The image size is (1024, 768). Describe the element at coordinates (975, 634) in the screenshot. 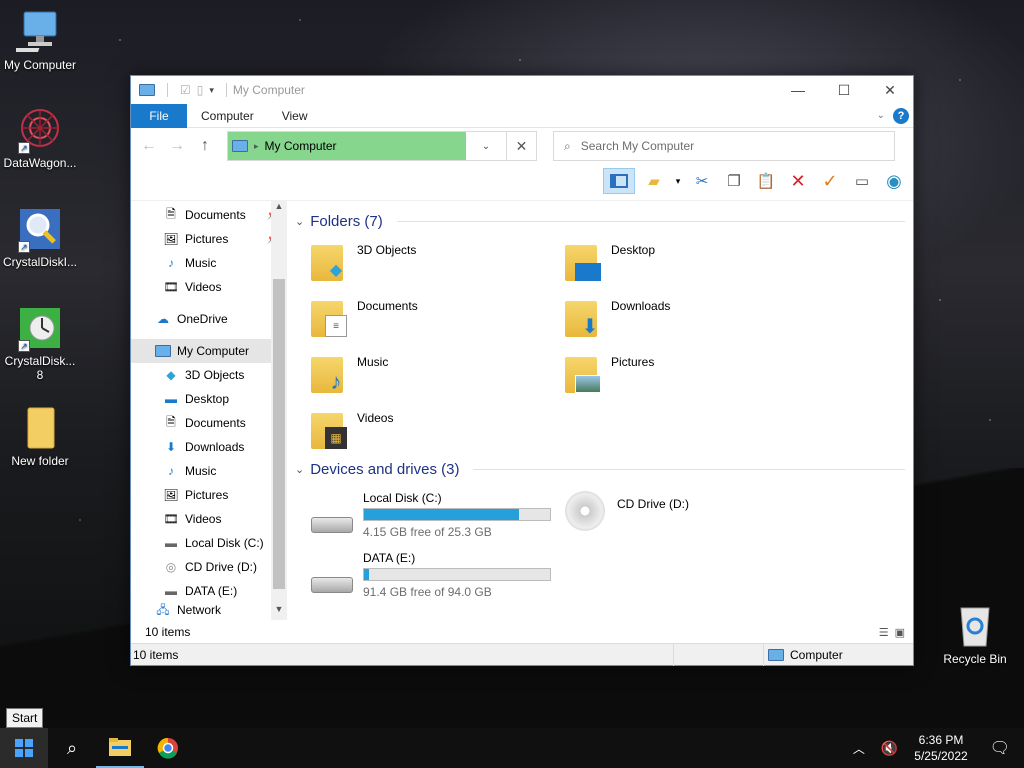

I see `desktop-icon-recycle-bin: Recycle Bin` at that location.